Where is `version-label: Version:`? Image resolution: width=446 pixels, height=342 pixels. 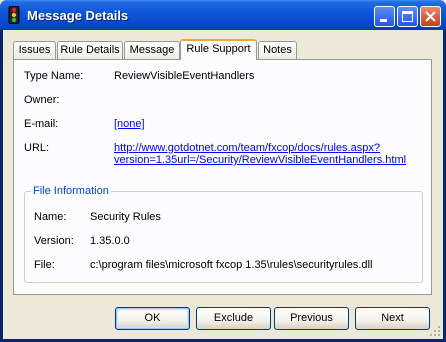
version-label: Version: is located at coordinates (54, 241).